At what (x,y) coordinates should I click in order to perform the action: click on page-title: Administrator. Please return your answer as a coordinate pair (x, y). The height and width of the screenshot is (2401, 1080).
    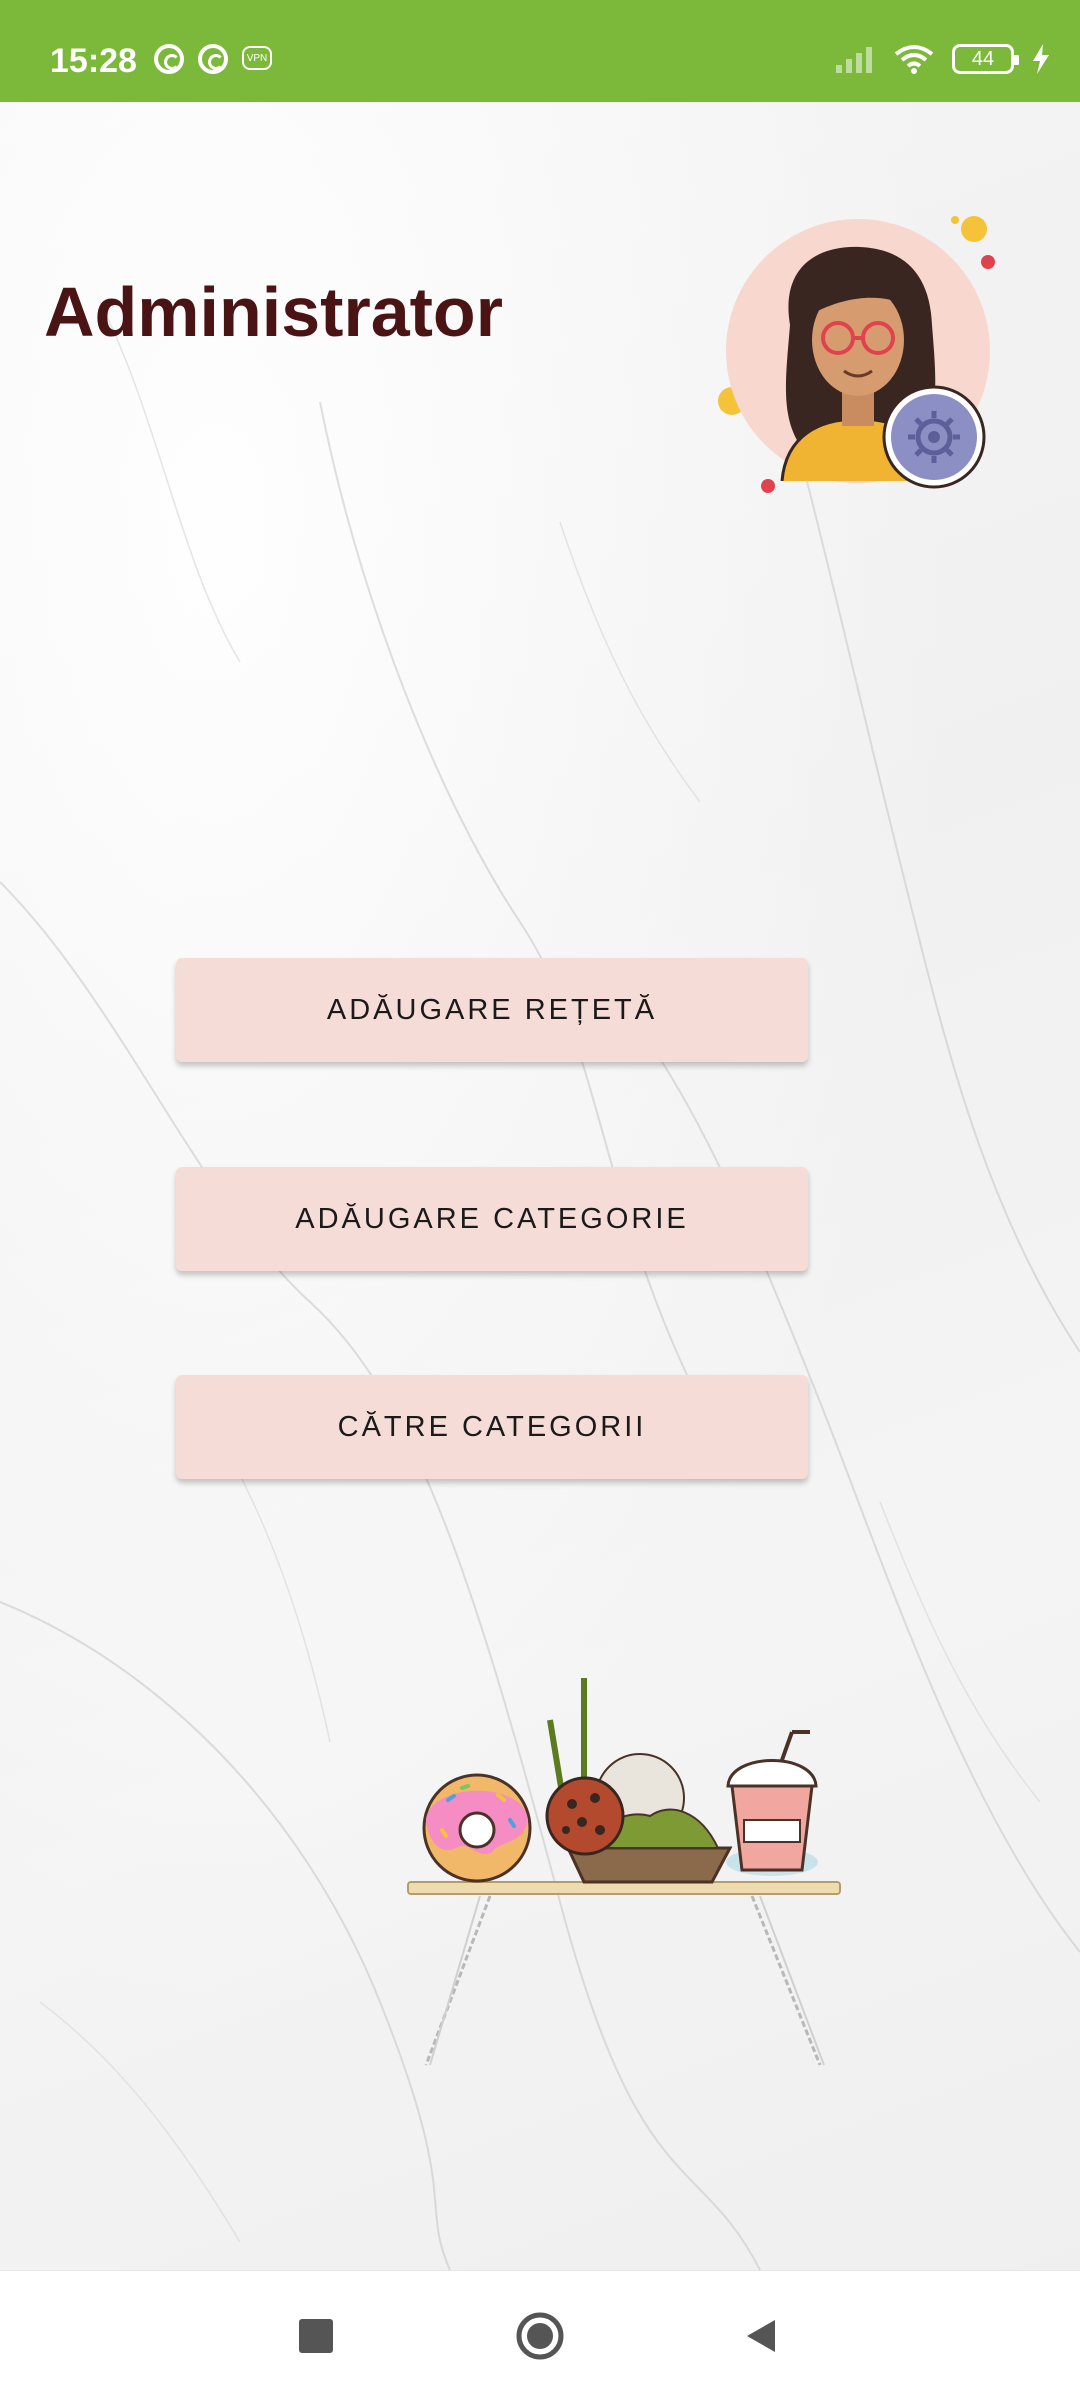
    Looking at the image, I should click on (273, 312).